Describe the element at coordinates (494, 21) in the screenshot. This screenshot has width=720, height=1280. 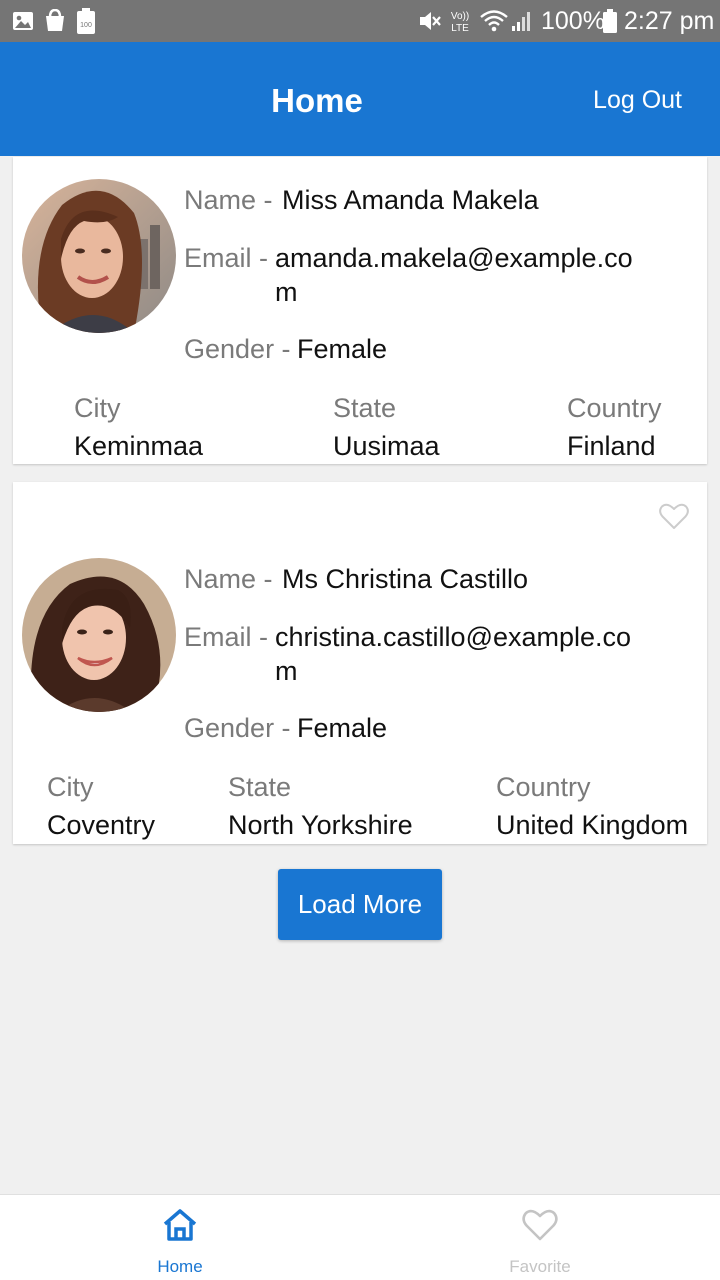
I see `wifi-icon` at that location.